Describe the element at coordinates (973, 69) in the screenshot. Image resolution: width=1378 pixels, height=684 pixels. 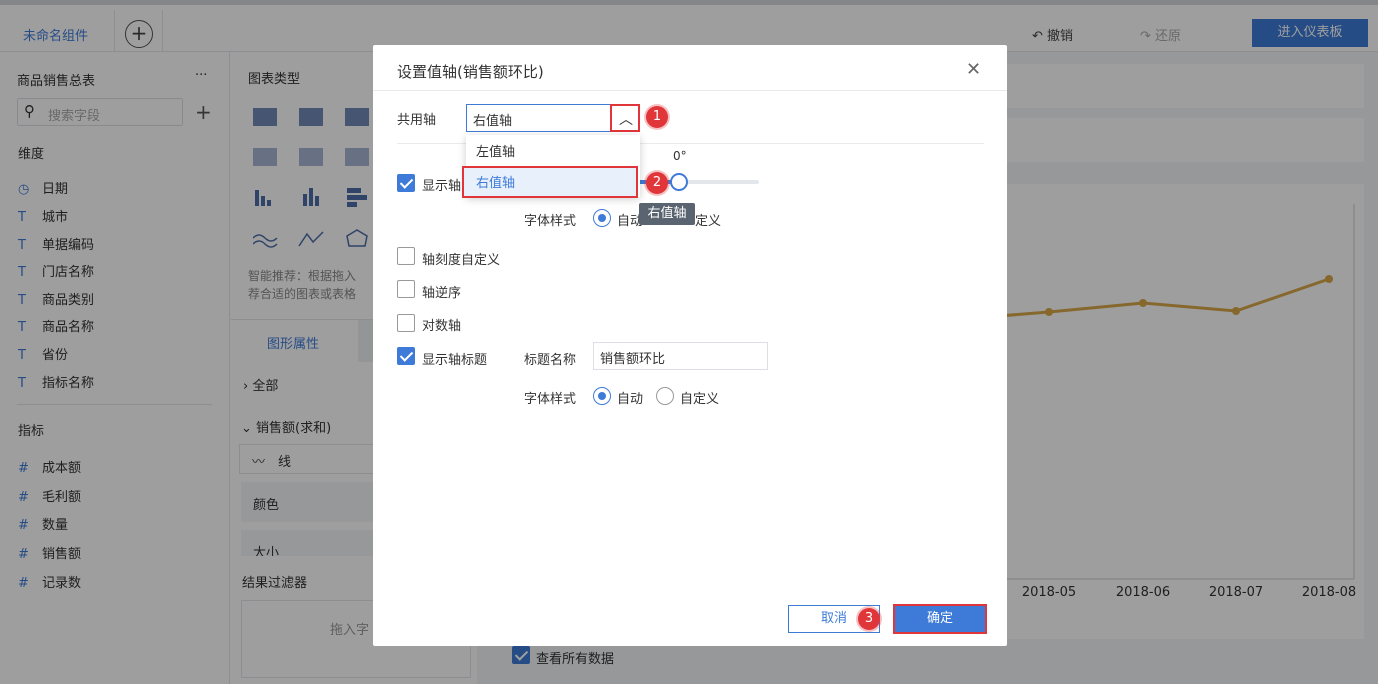
I see `close-icon: ✕` at that location.